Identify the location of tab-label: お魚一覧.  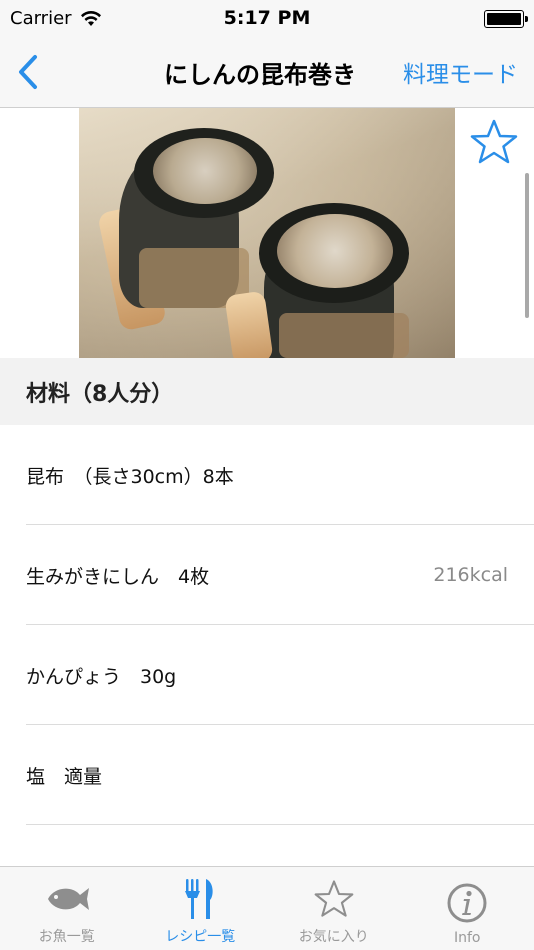
(66, 937).